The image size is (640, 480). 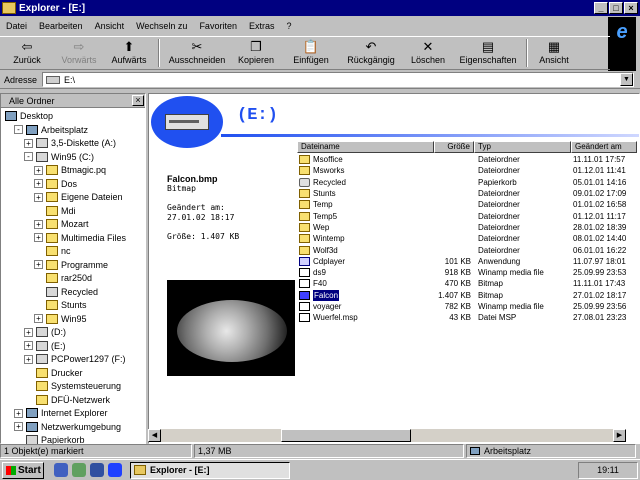 I want to click on horizontal-scrollbar: ◀ ▶, so click(x=387, y=435).